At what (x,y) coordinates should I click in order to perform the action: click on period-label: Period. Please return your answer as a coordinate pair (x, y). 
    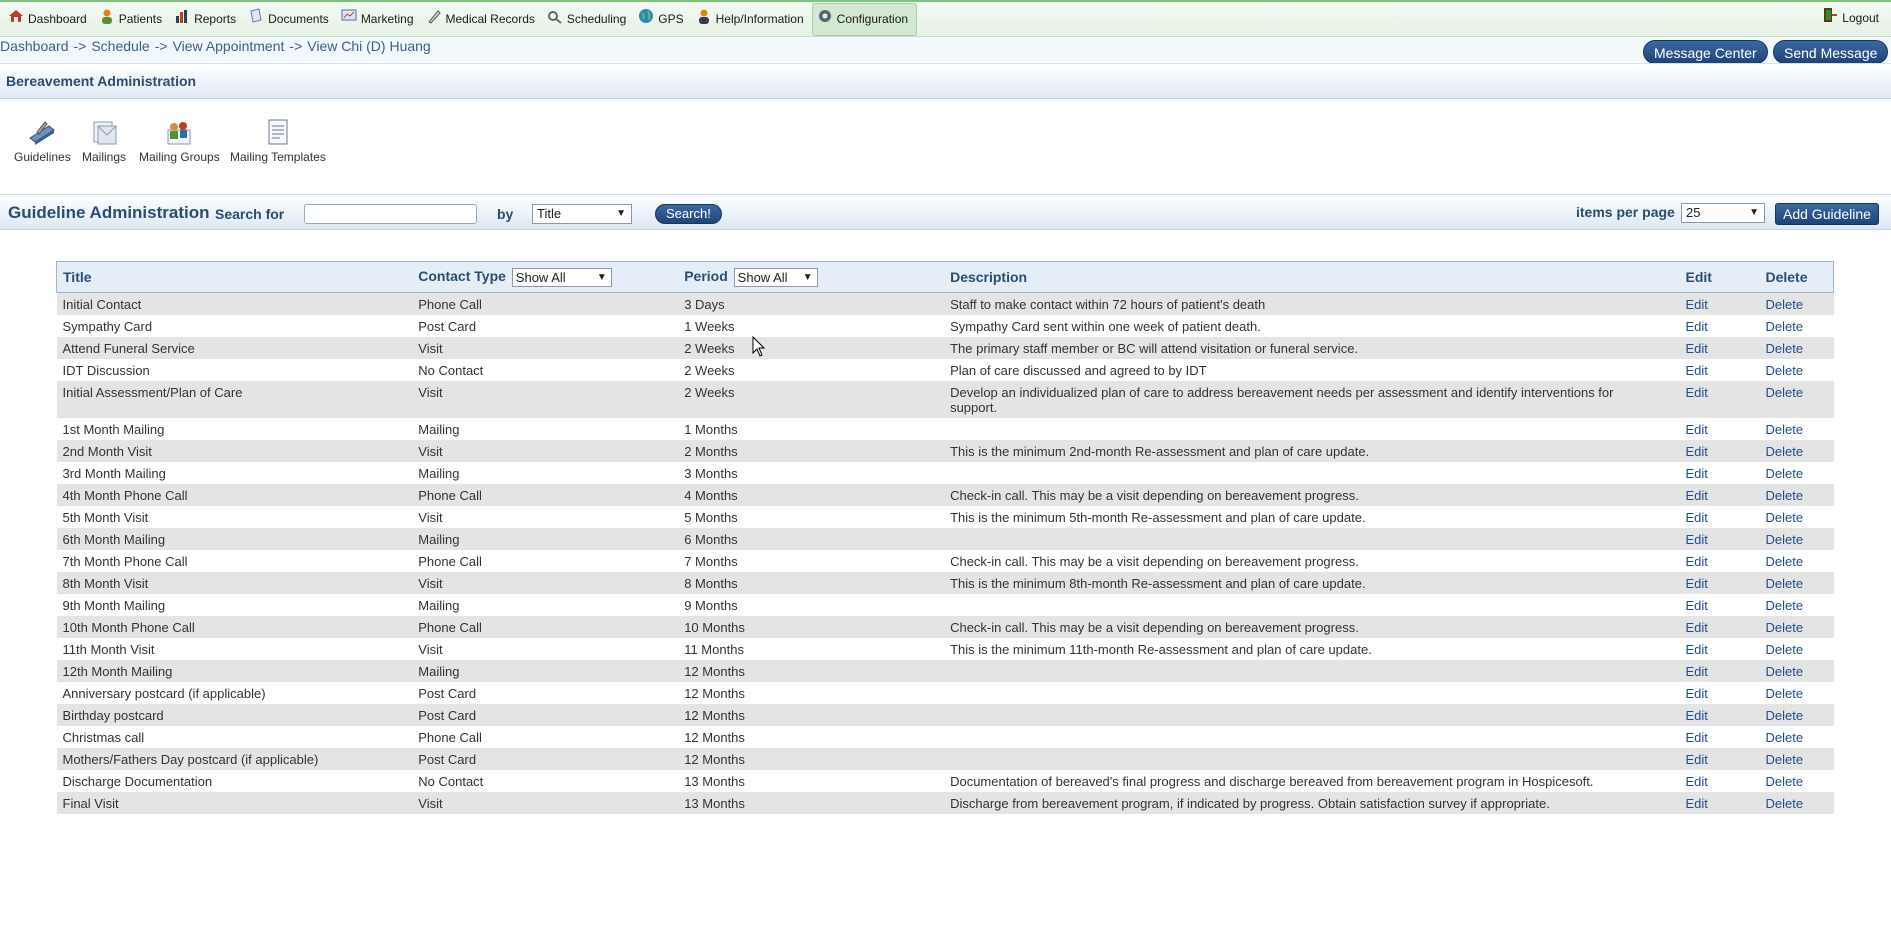
    Looking at the image, I should click on (706, 276).